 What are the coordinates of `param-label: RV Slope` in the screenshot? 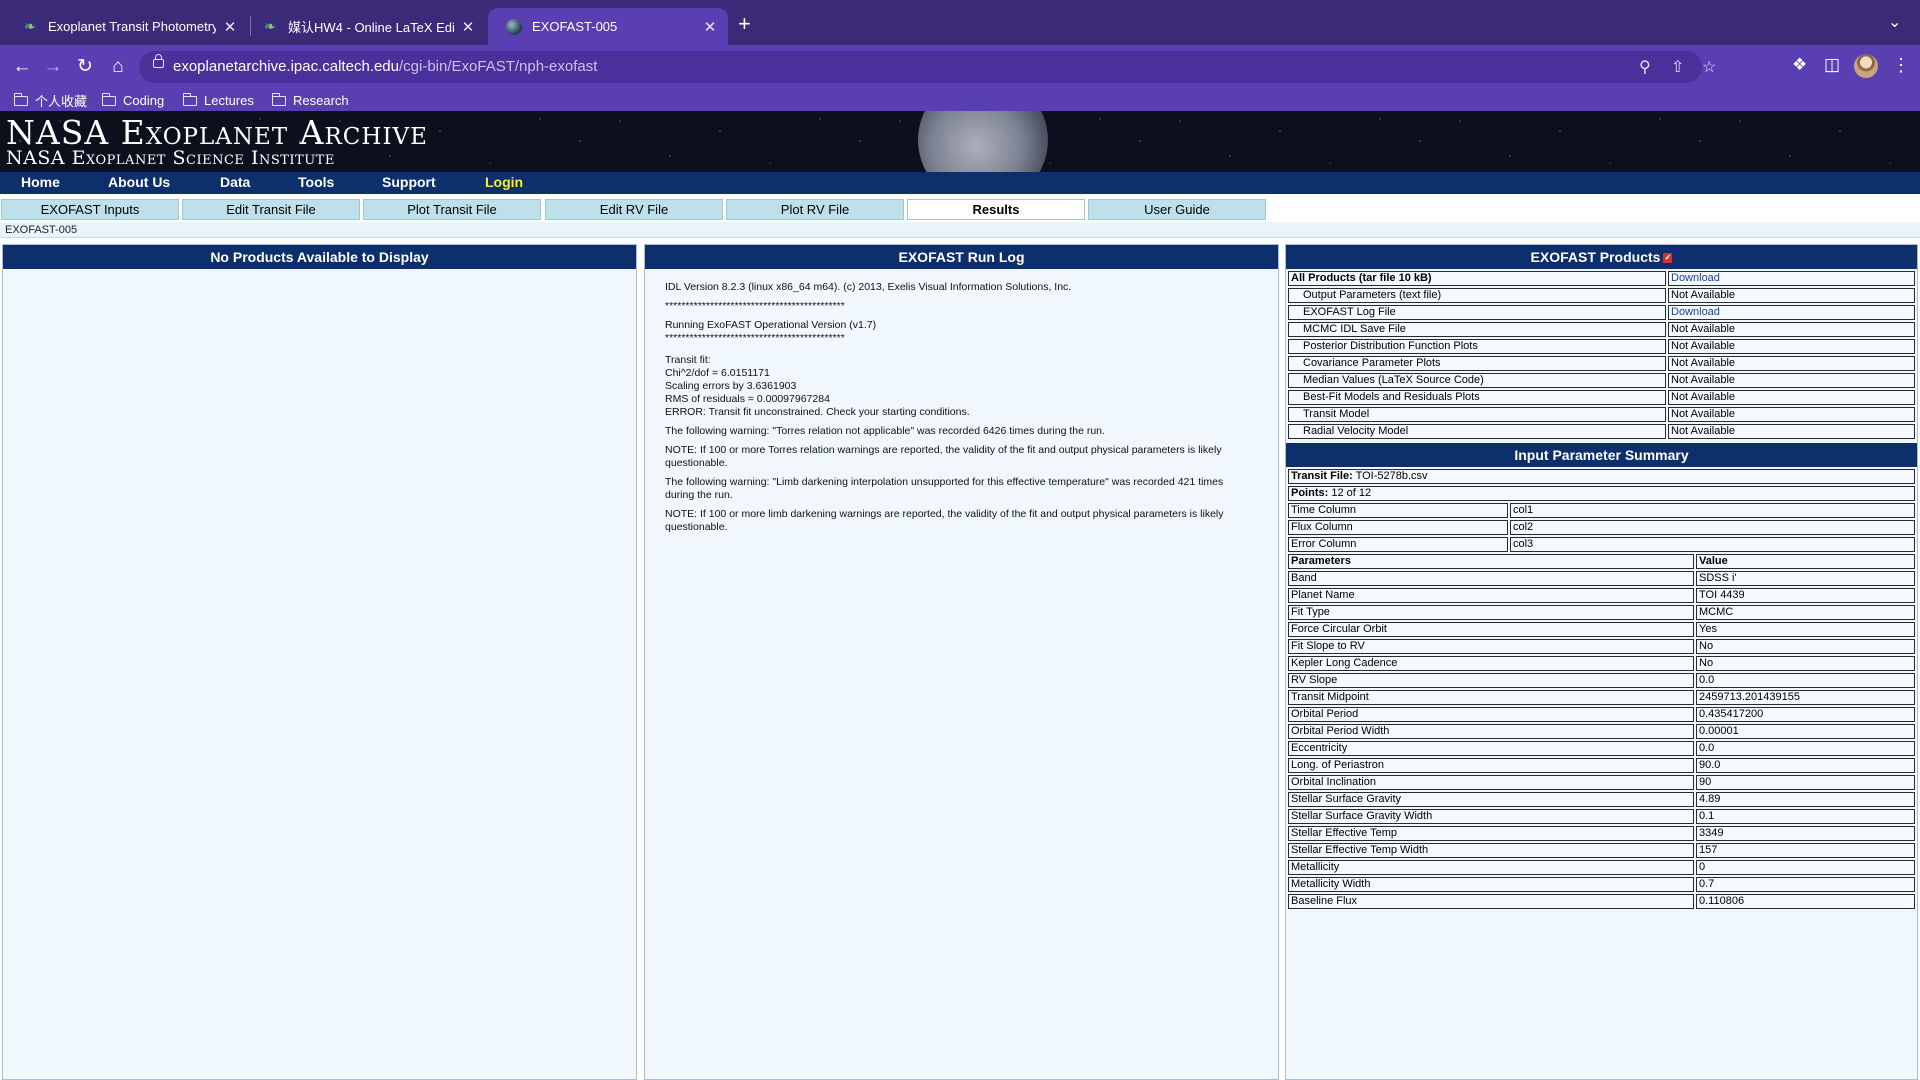 It's located at (1491, 680).